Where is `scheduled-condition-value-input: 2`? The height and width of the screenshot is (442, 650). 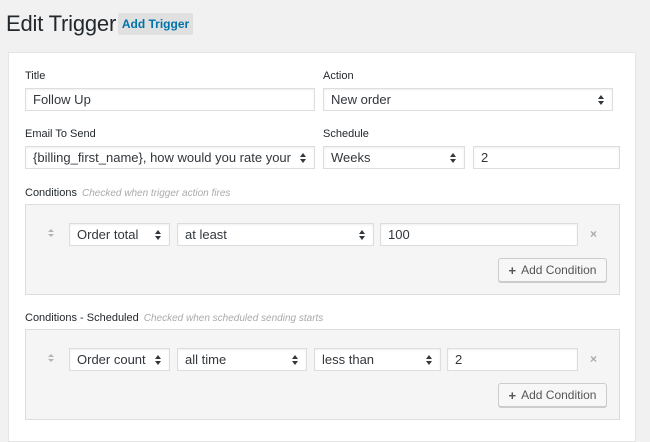 scheduled-condition-value-input: 2 is located at coordinates (512, 359).